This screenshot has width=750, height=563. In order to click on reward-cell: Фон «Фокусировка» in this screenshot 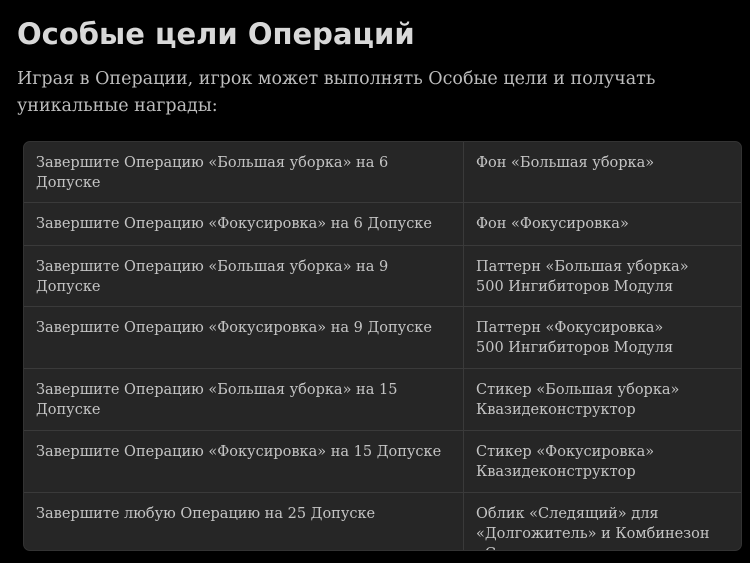, I will do `click(602, 224)`.